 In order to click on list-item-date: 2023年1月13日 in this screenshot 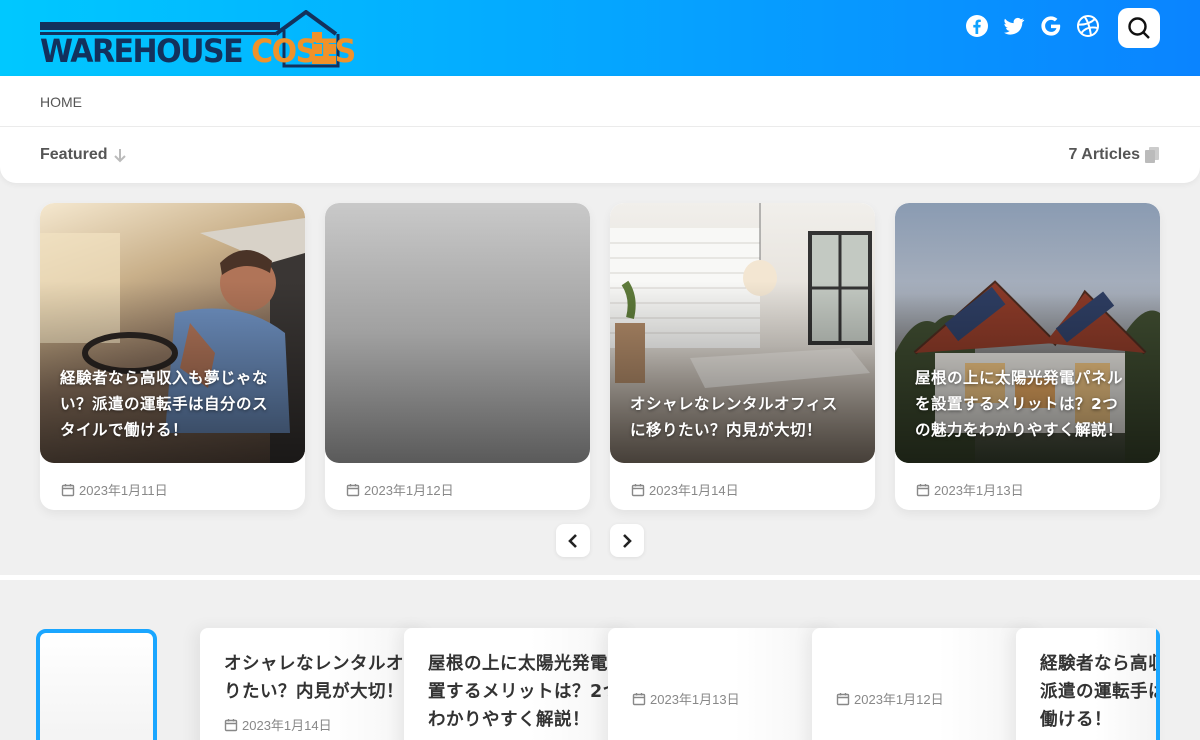, I will do `click(686, 698)`.